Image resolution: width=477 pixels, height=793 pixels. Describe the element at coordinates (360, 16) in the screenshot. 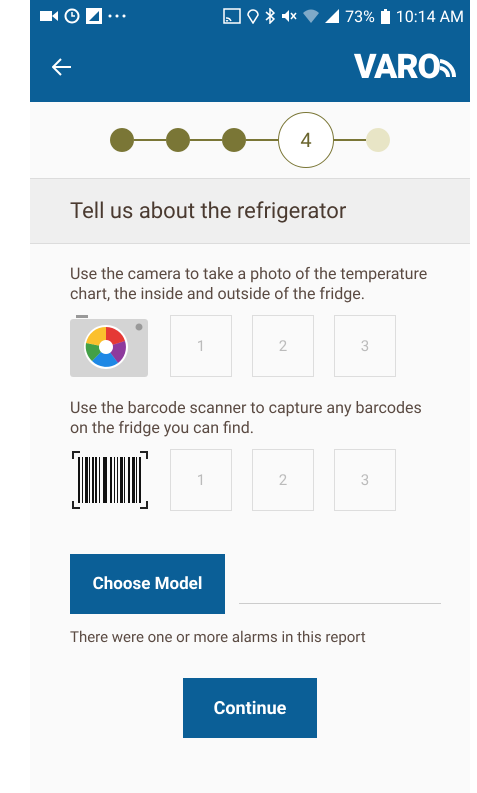

I see `battery-percent: 73%` at that location.